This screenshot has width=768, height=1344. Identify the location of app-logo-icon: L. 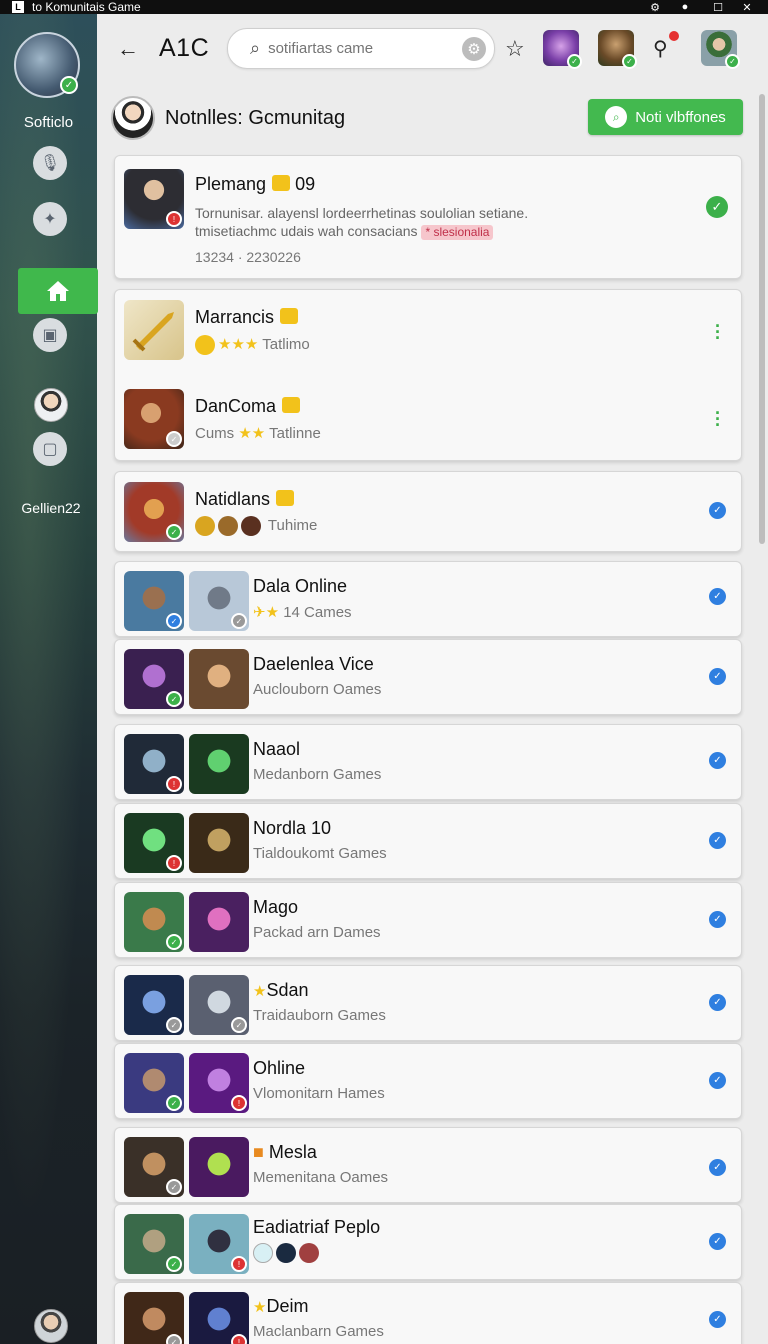
(18, 7).